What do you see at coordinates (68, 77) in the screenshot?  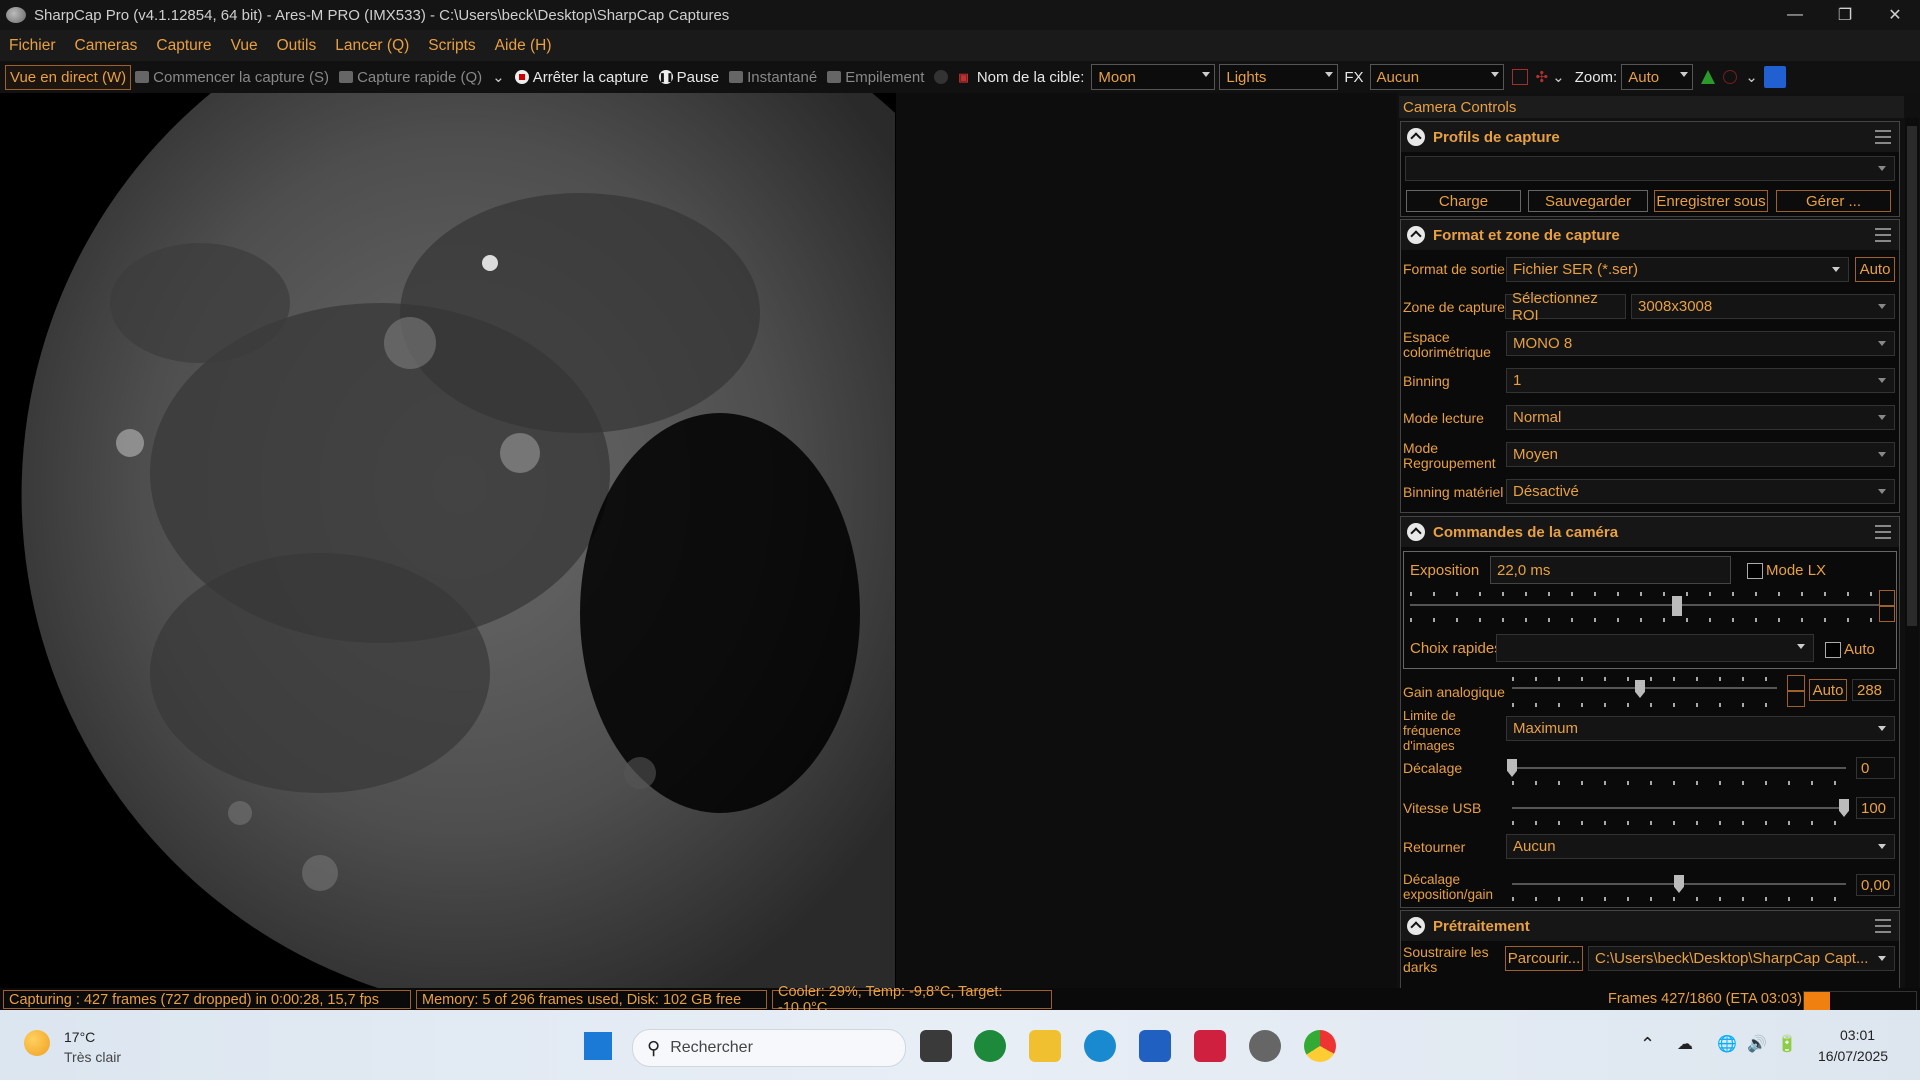 I see `live-view-button: Vue en direct (W)` at bounding box center [68, 77].